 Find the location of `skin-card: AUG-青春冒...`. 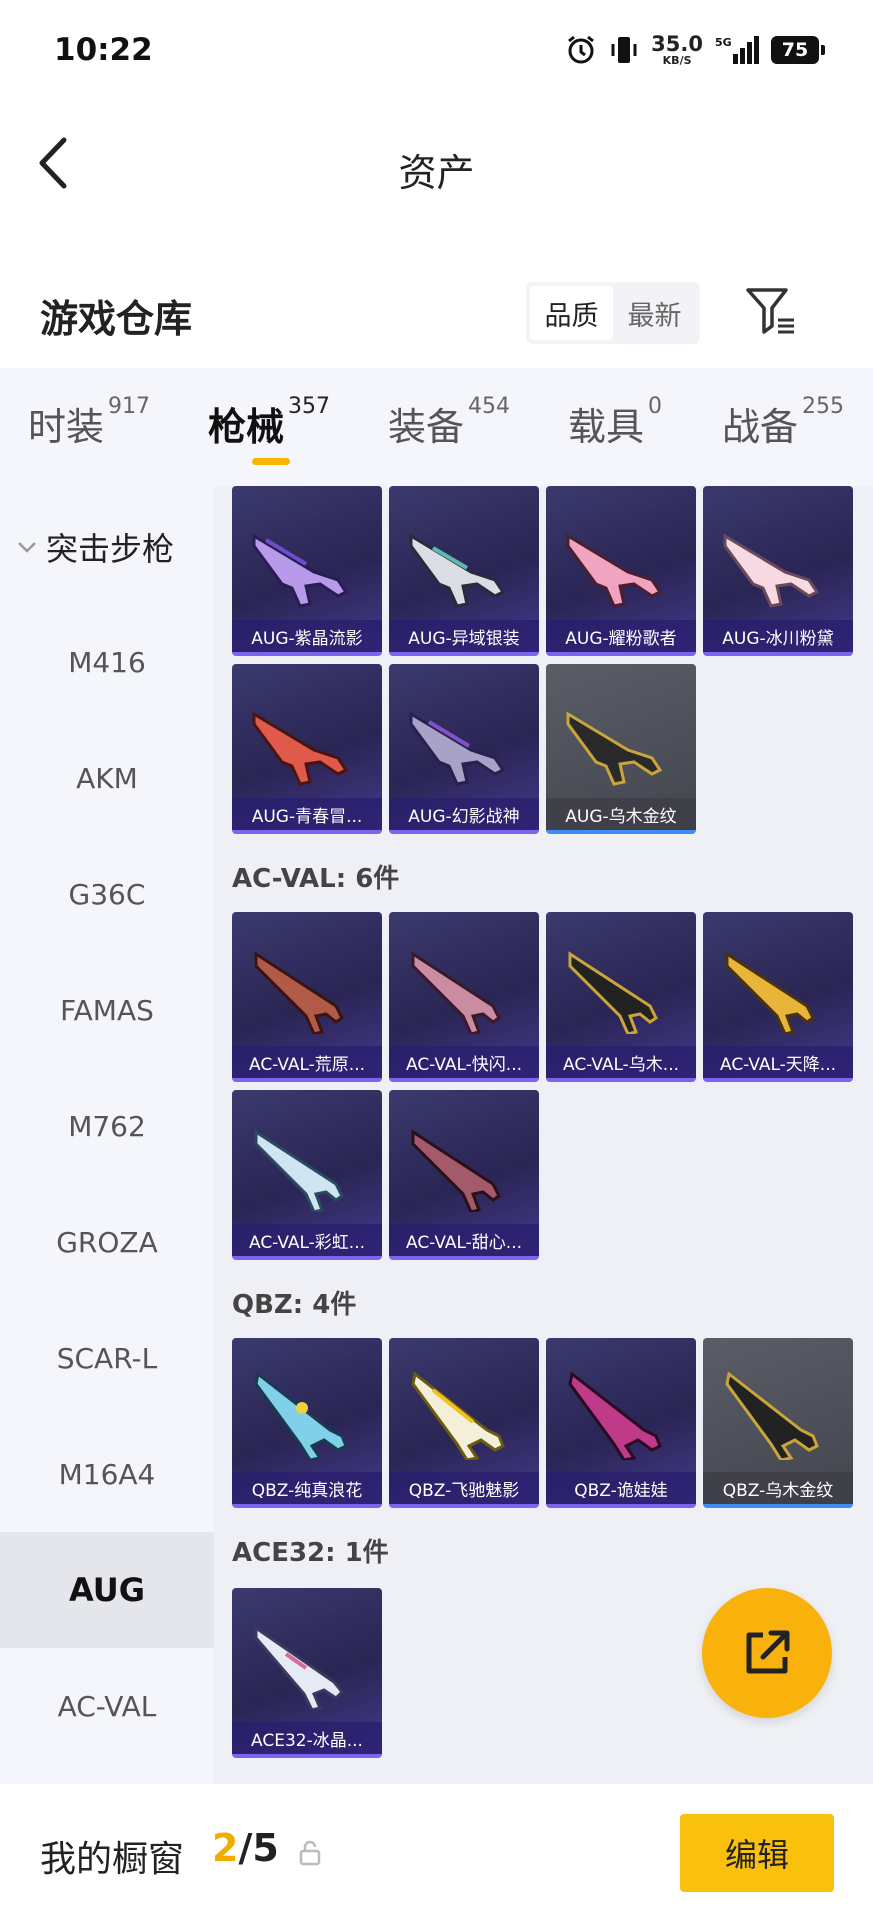

skin-card: AUG-青春冒... is located at coordinates (307, 749).